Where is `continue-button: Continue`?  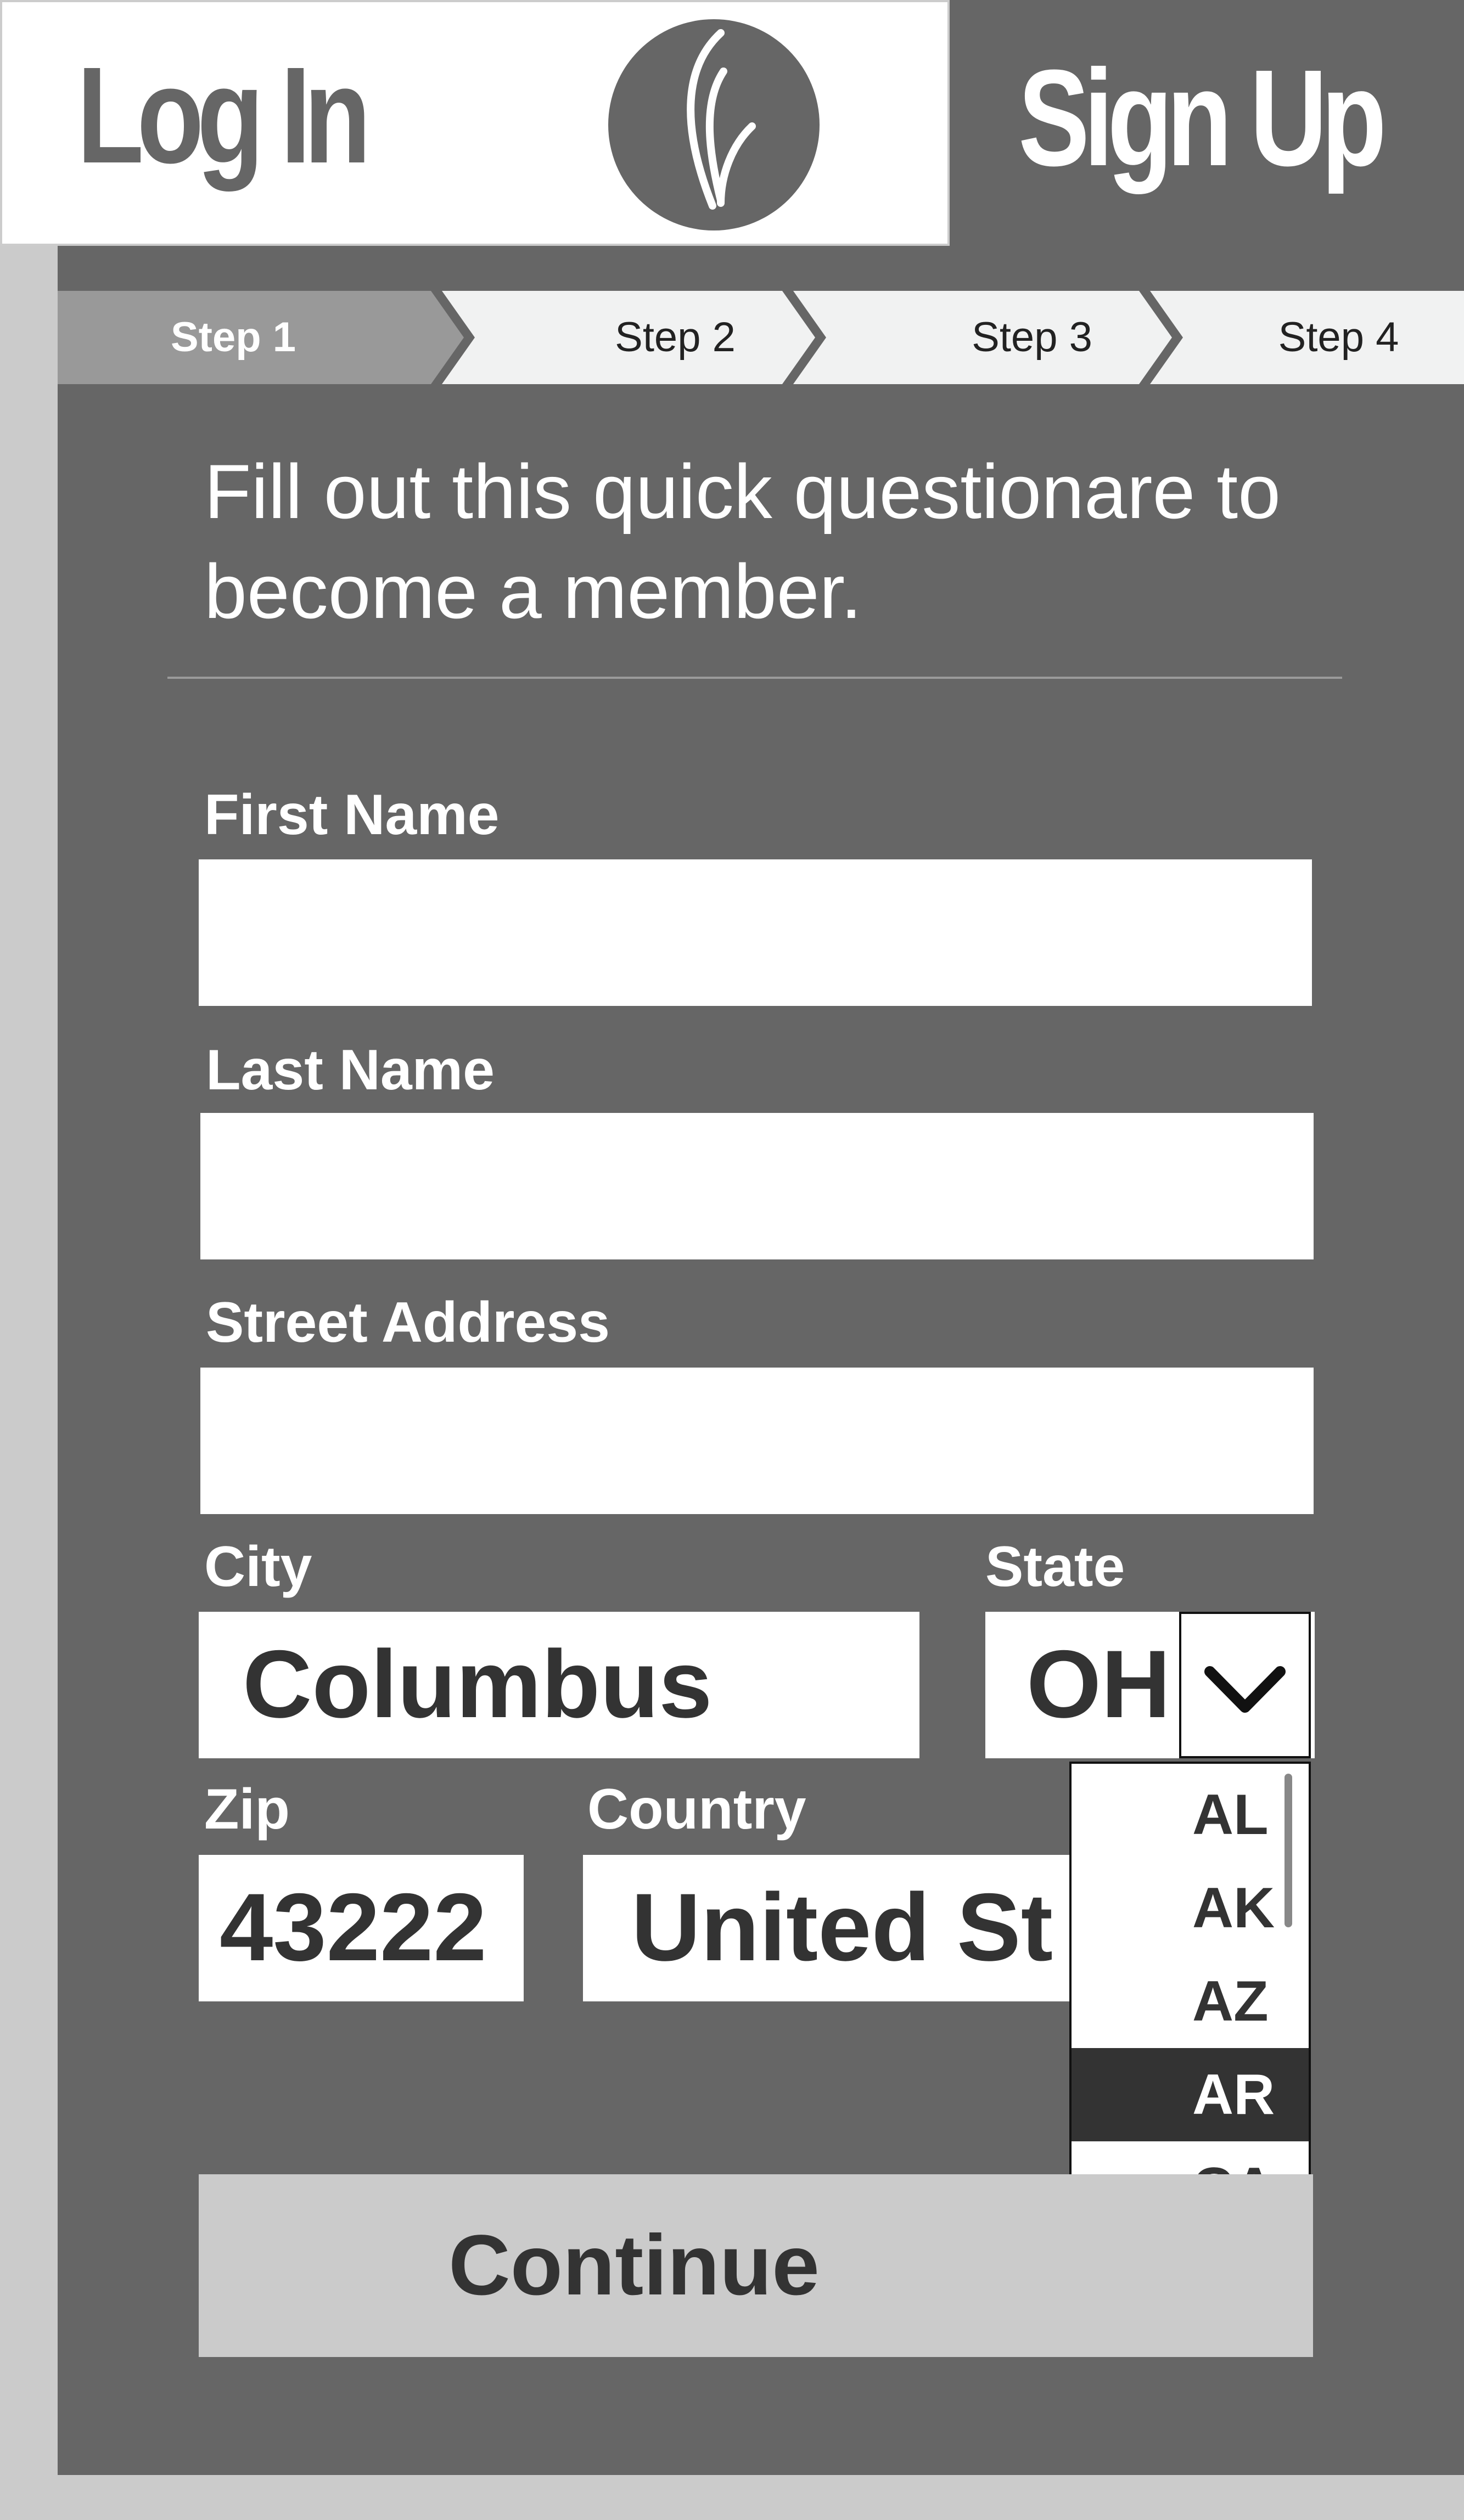
continue-button: Continue is located at coordinates (756, 2265).